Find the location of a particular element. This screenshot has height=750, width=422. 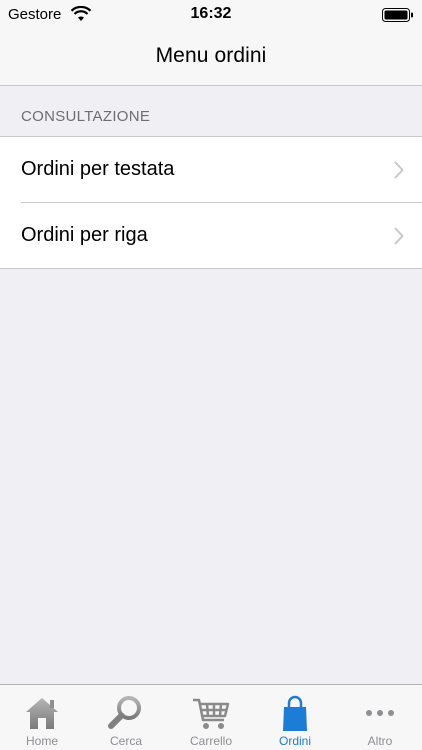

more-icon is located at coordinates (380, 713).